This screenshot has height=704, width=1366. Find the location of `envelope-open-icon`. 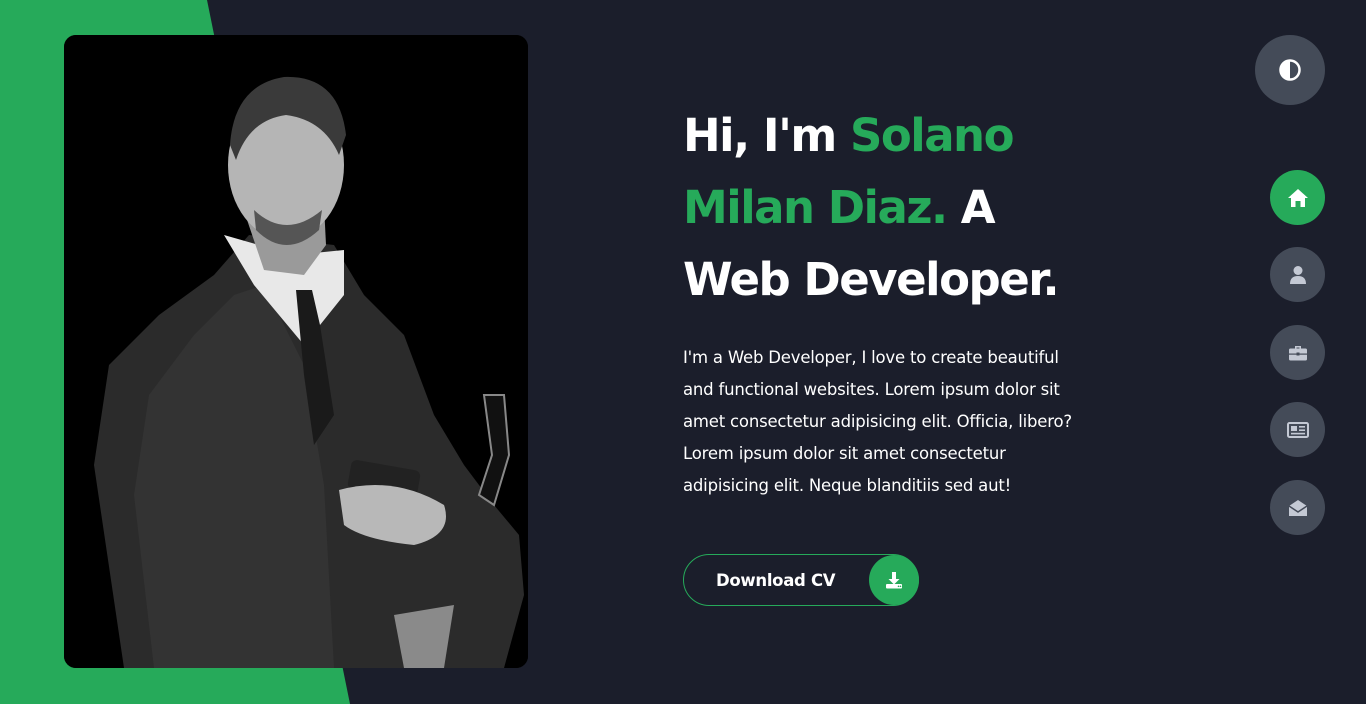

envelope-open-icon is located at coordinates (1297, 507).